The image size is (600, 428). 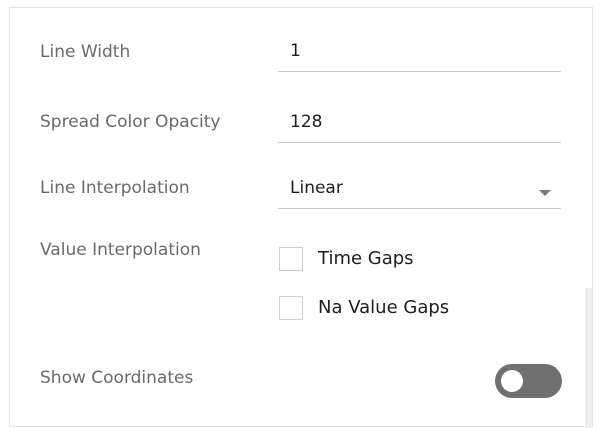 What do you see at coordinates (366, 258) in the screenshot?
I see `time-gaps-label: Time Gaps` at bounding box center [366, 258].